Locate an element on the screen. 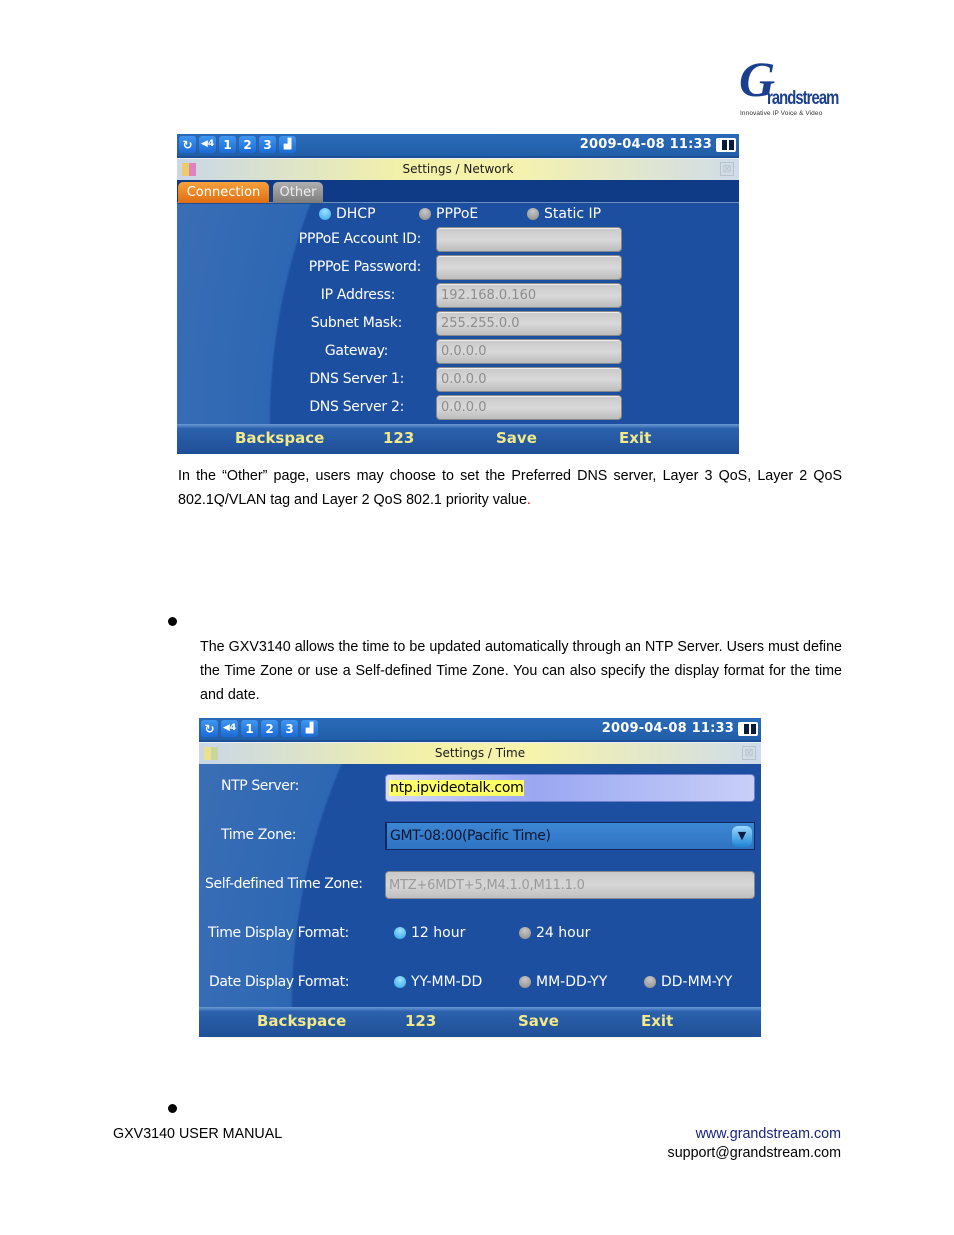  radio-dhcp: DHCP is located at coordinates (347, 214).